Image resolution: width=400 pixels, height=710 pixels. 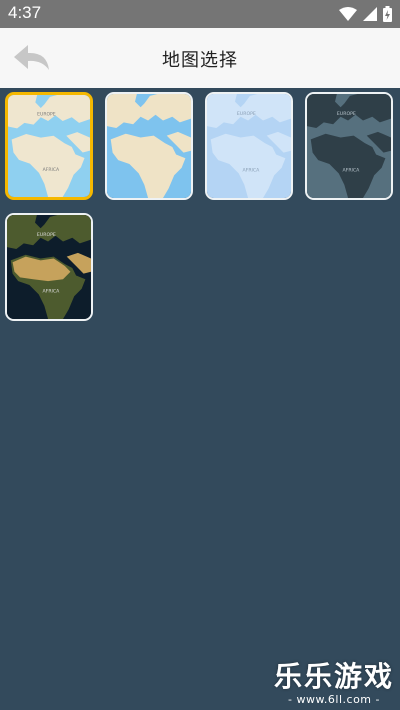 I want to click on watermark: 乐乐游戏 - www.6ll.com -, so click(x=334, y=680).